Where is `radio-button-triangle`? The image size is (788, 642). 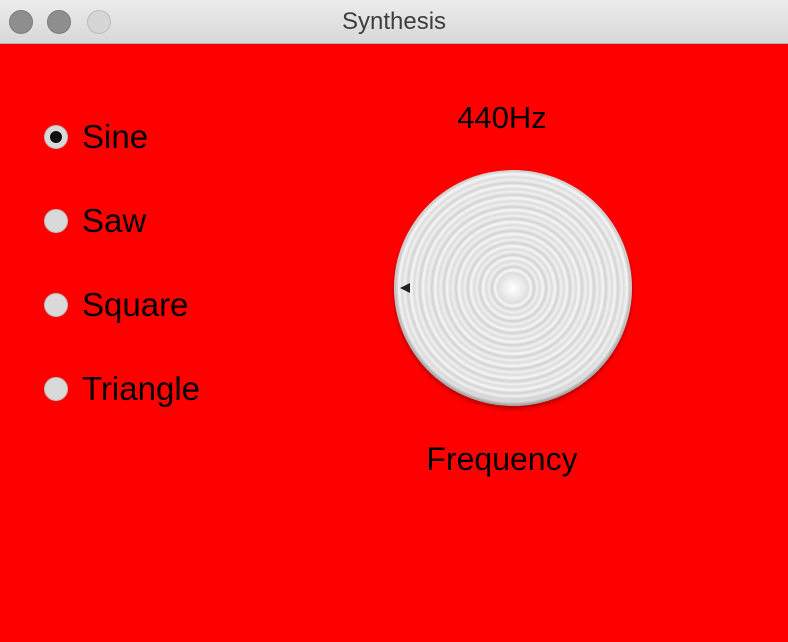 radio-button-triangle is located at coordinates (56, 389).